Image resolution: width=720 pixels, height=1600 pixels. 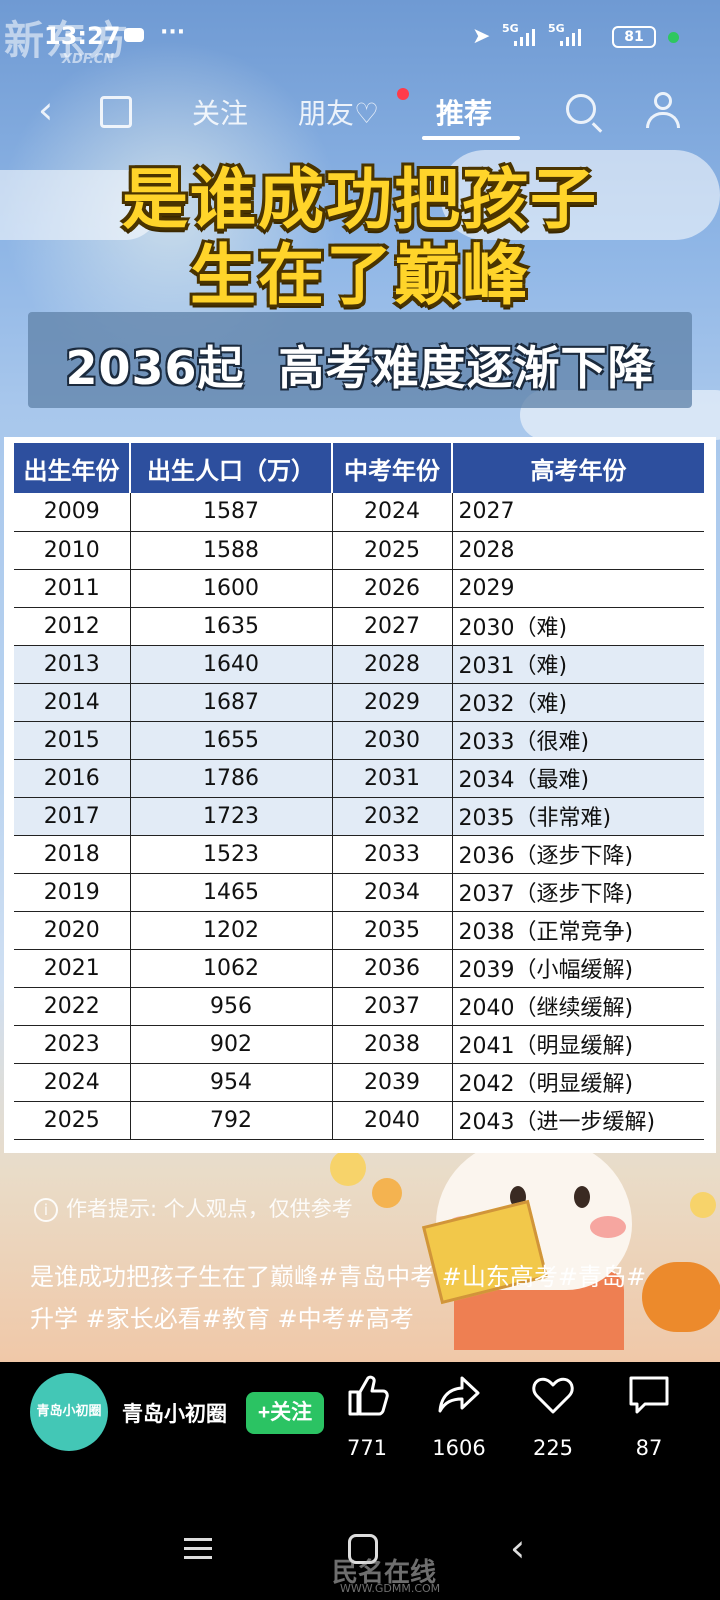 What do you see at coordinates (72, 550) in the screenshot?
I see `cell-birth-year: 2010` at bounding box center [72, 550].